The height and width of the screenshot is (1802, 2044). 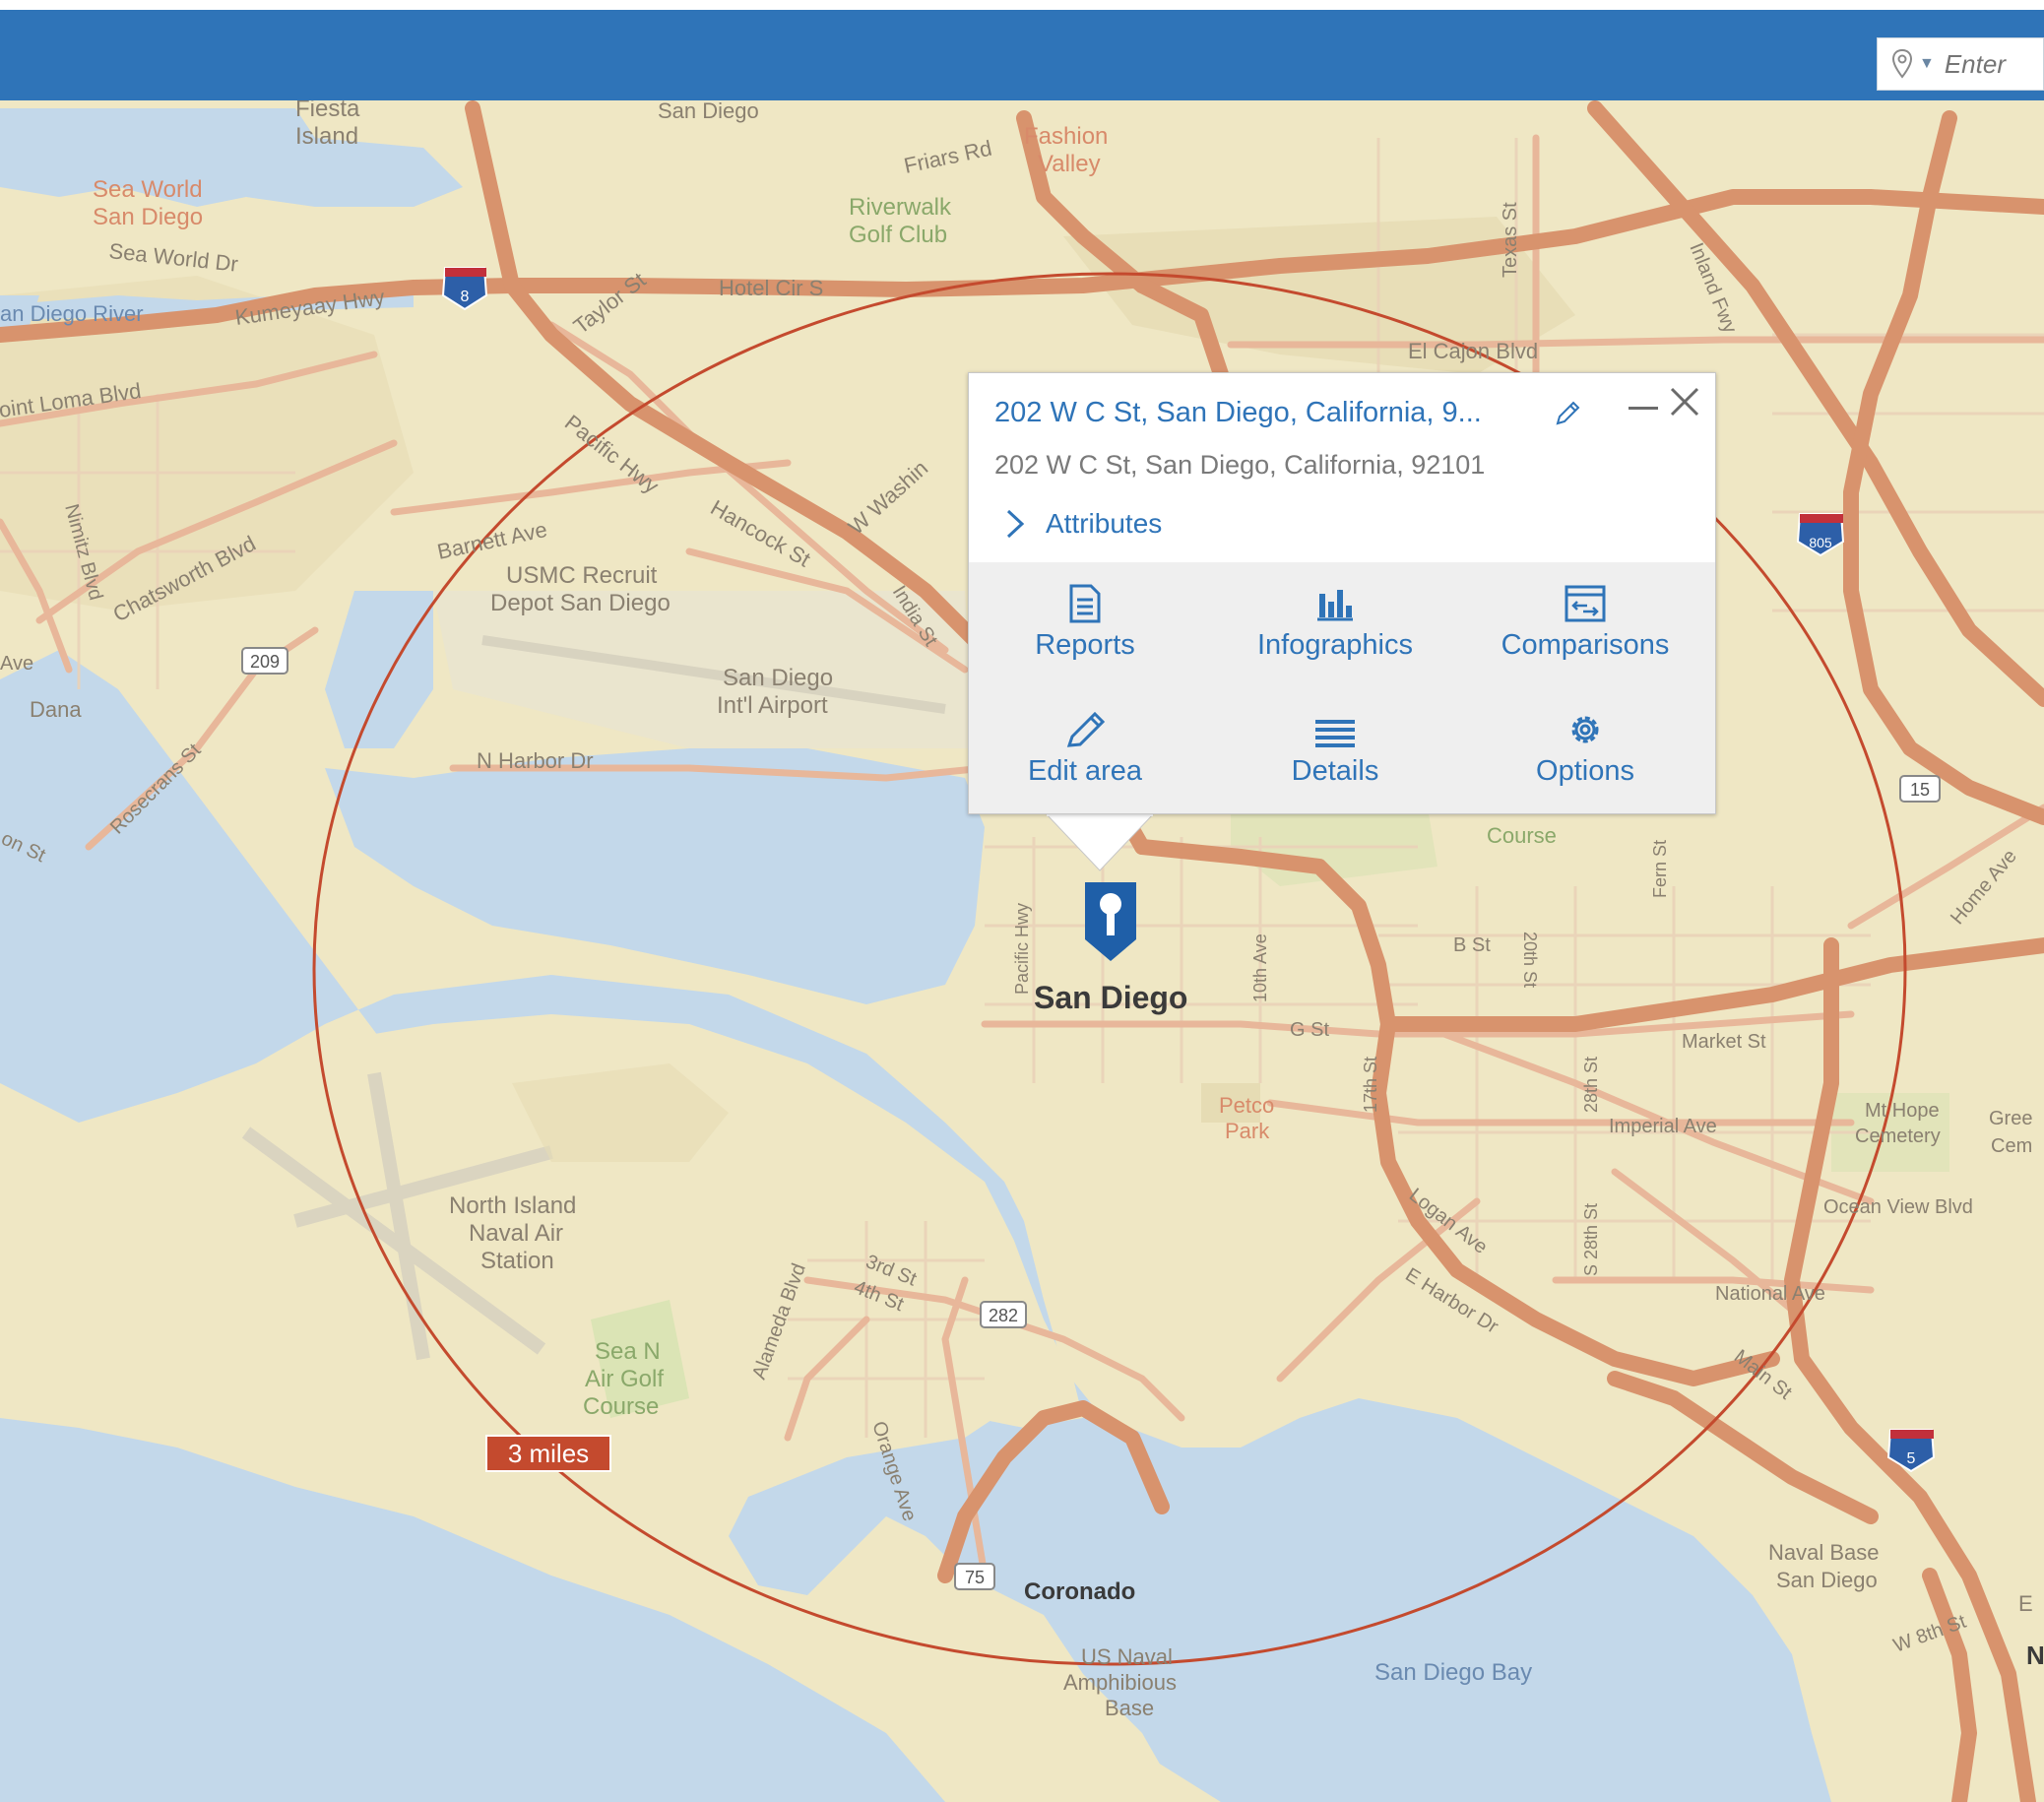 I want to click on svg-text: 805, so click(x=1820, y=542).